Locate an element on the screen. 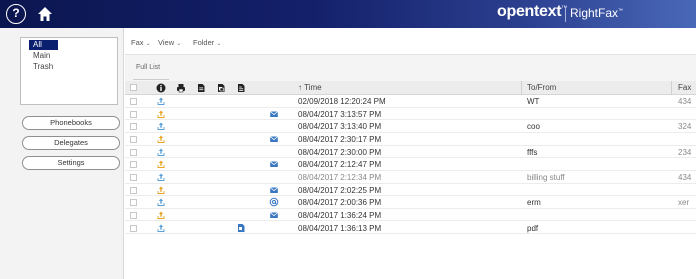 This screenshot has width=696, height=279. time-cell: 08/04/2017 2:12:34 PM is located at coordinates (340, 177).